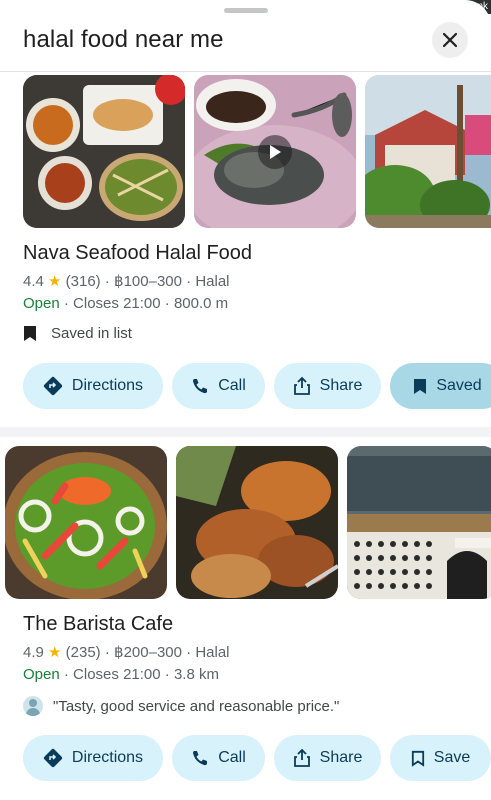  I want to click on price-range: ฿200–300, so click(148, 652).